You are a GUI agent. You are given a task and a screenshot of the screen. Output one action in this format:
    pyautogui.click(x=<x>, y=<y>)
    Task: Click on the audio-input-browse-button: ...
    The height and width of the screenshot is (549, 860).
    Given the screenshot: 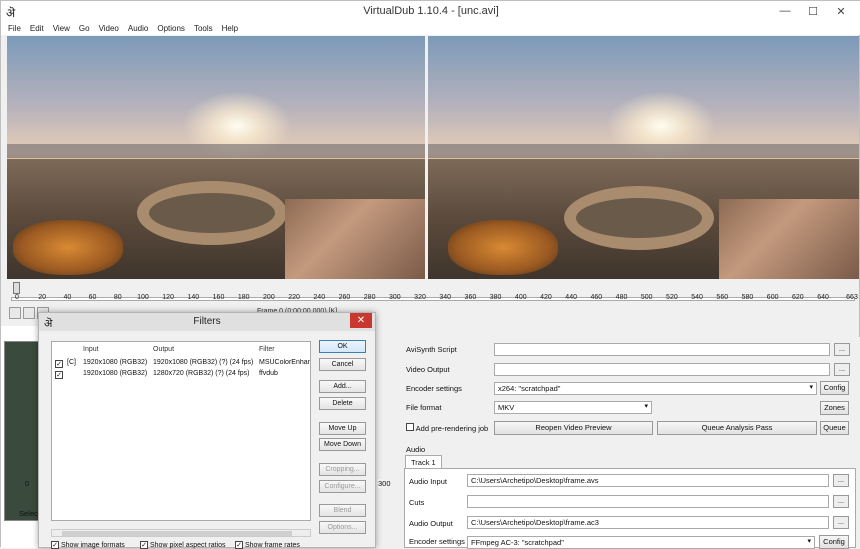 What is the action you would take?
    pyautogui.click(x=841, y=480)
    